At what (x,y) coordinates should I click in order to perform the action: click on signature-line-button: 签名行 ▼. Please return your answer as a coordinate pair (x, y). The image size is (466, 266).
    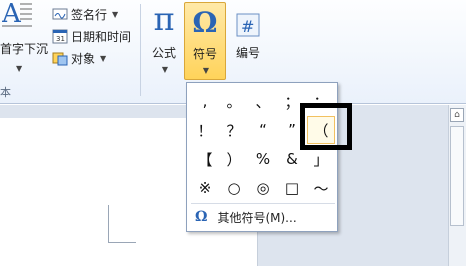
    Looking at the image, I should click on (85, 14).